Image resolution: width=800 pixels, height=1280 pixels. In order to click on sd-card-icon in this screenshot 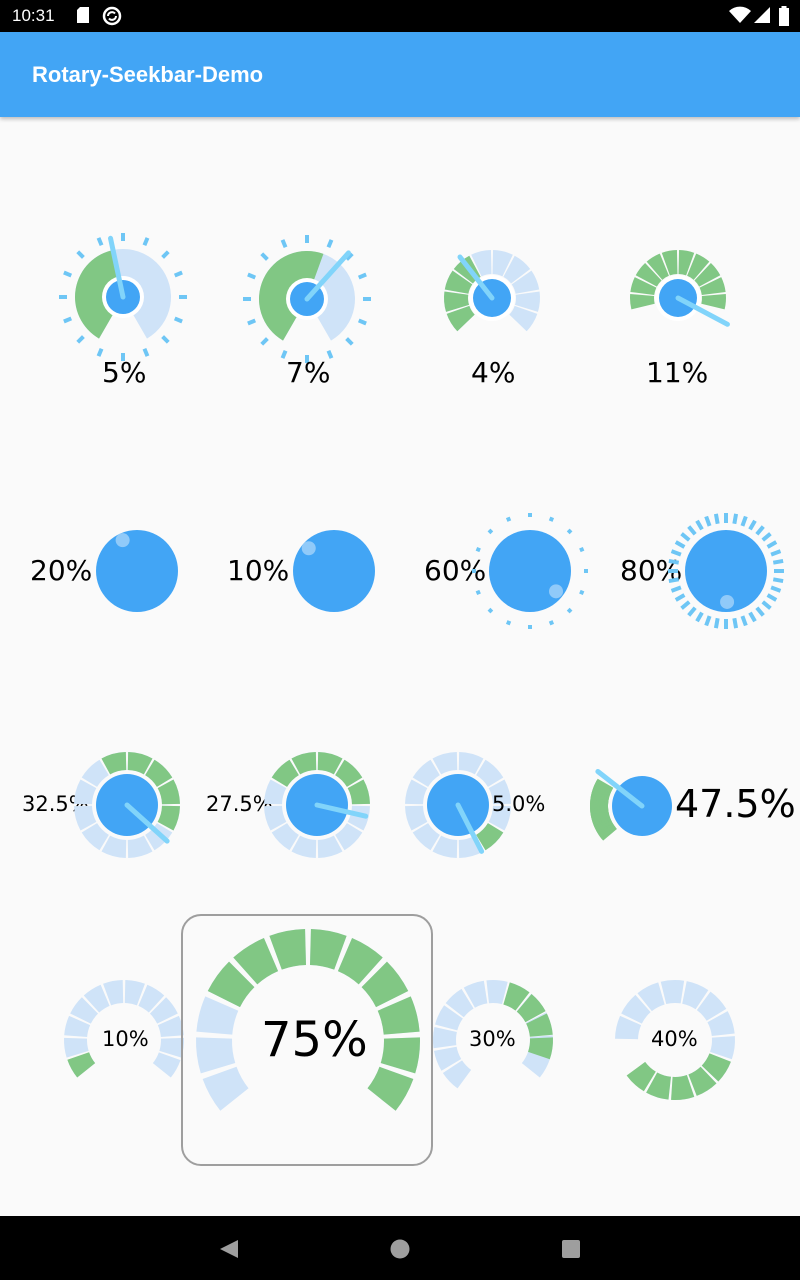, I will do `click(83, 17)`.